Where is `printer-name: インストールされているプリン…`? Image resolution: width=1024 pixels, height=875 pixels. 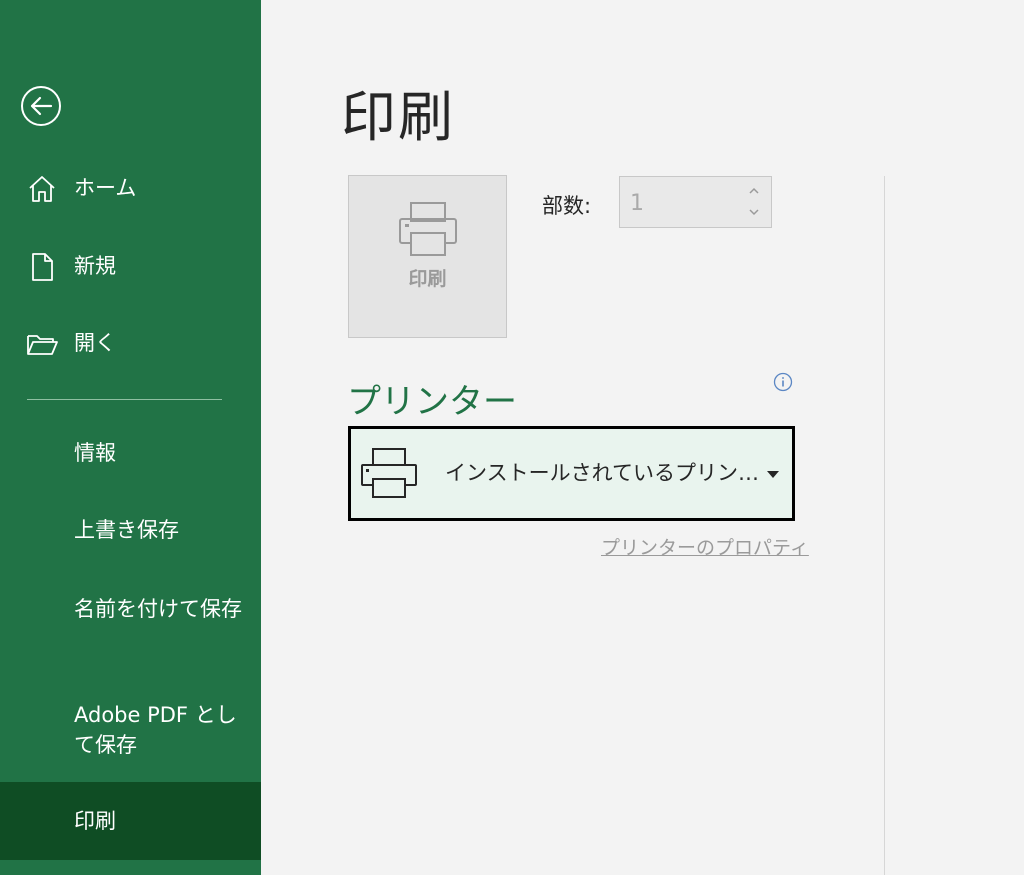
printer-name: インストールされているプリン… is located at coordinates (602, 473).